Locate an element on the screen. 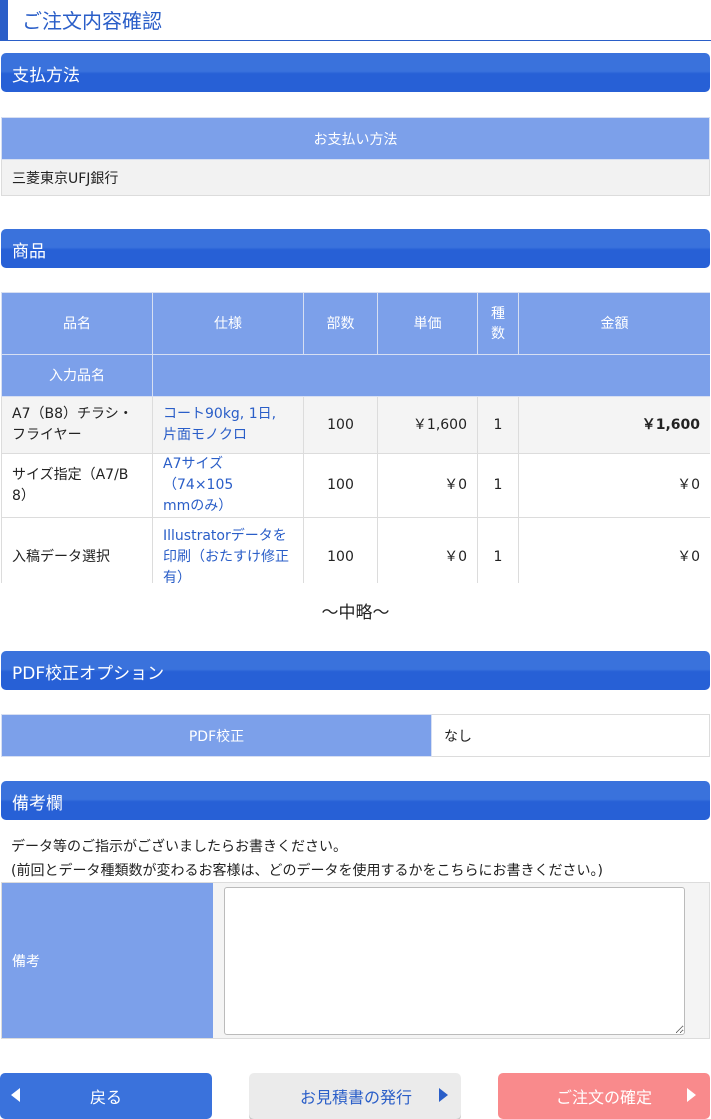 This screenshot has height=1119, width=711. col-header-spec: 仕様 is located at coordinates (228, 323).